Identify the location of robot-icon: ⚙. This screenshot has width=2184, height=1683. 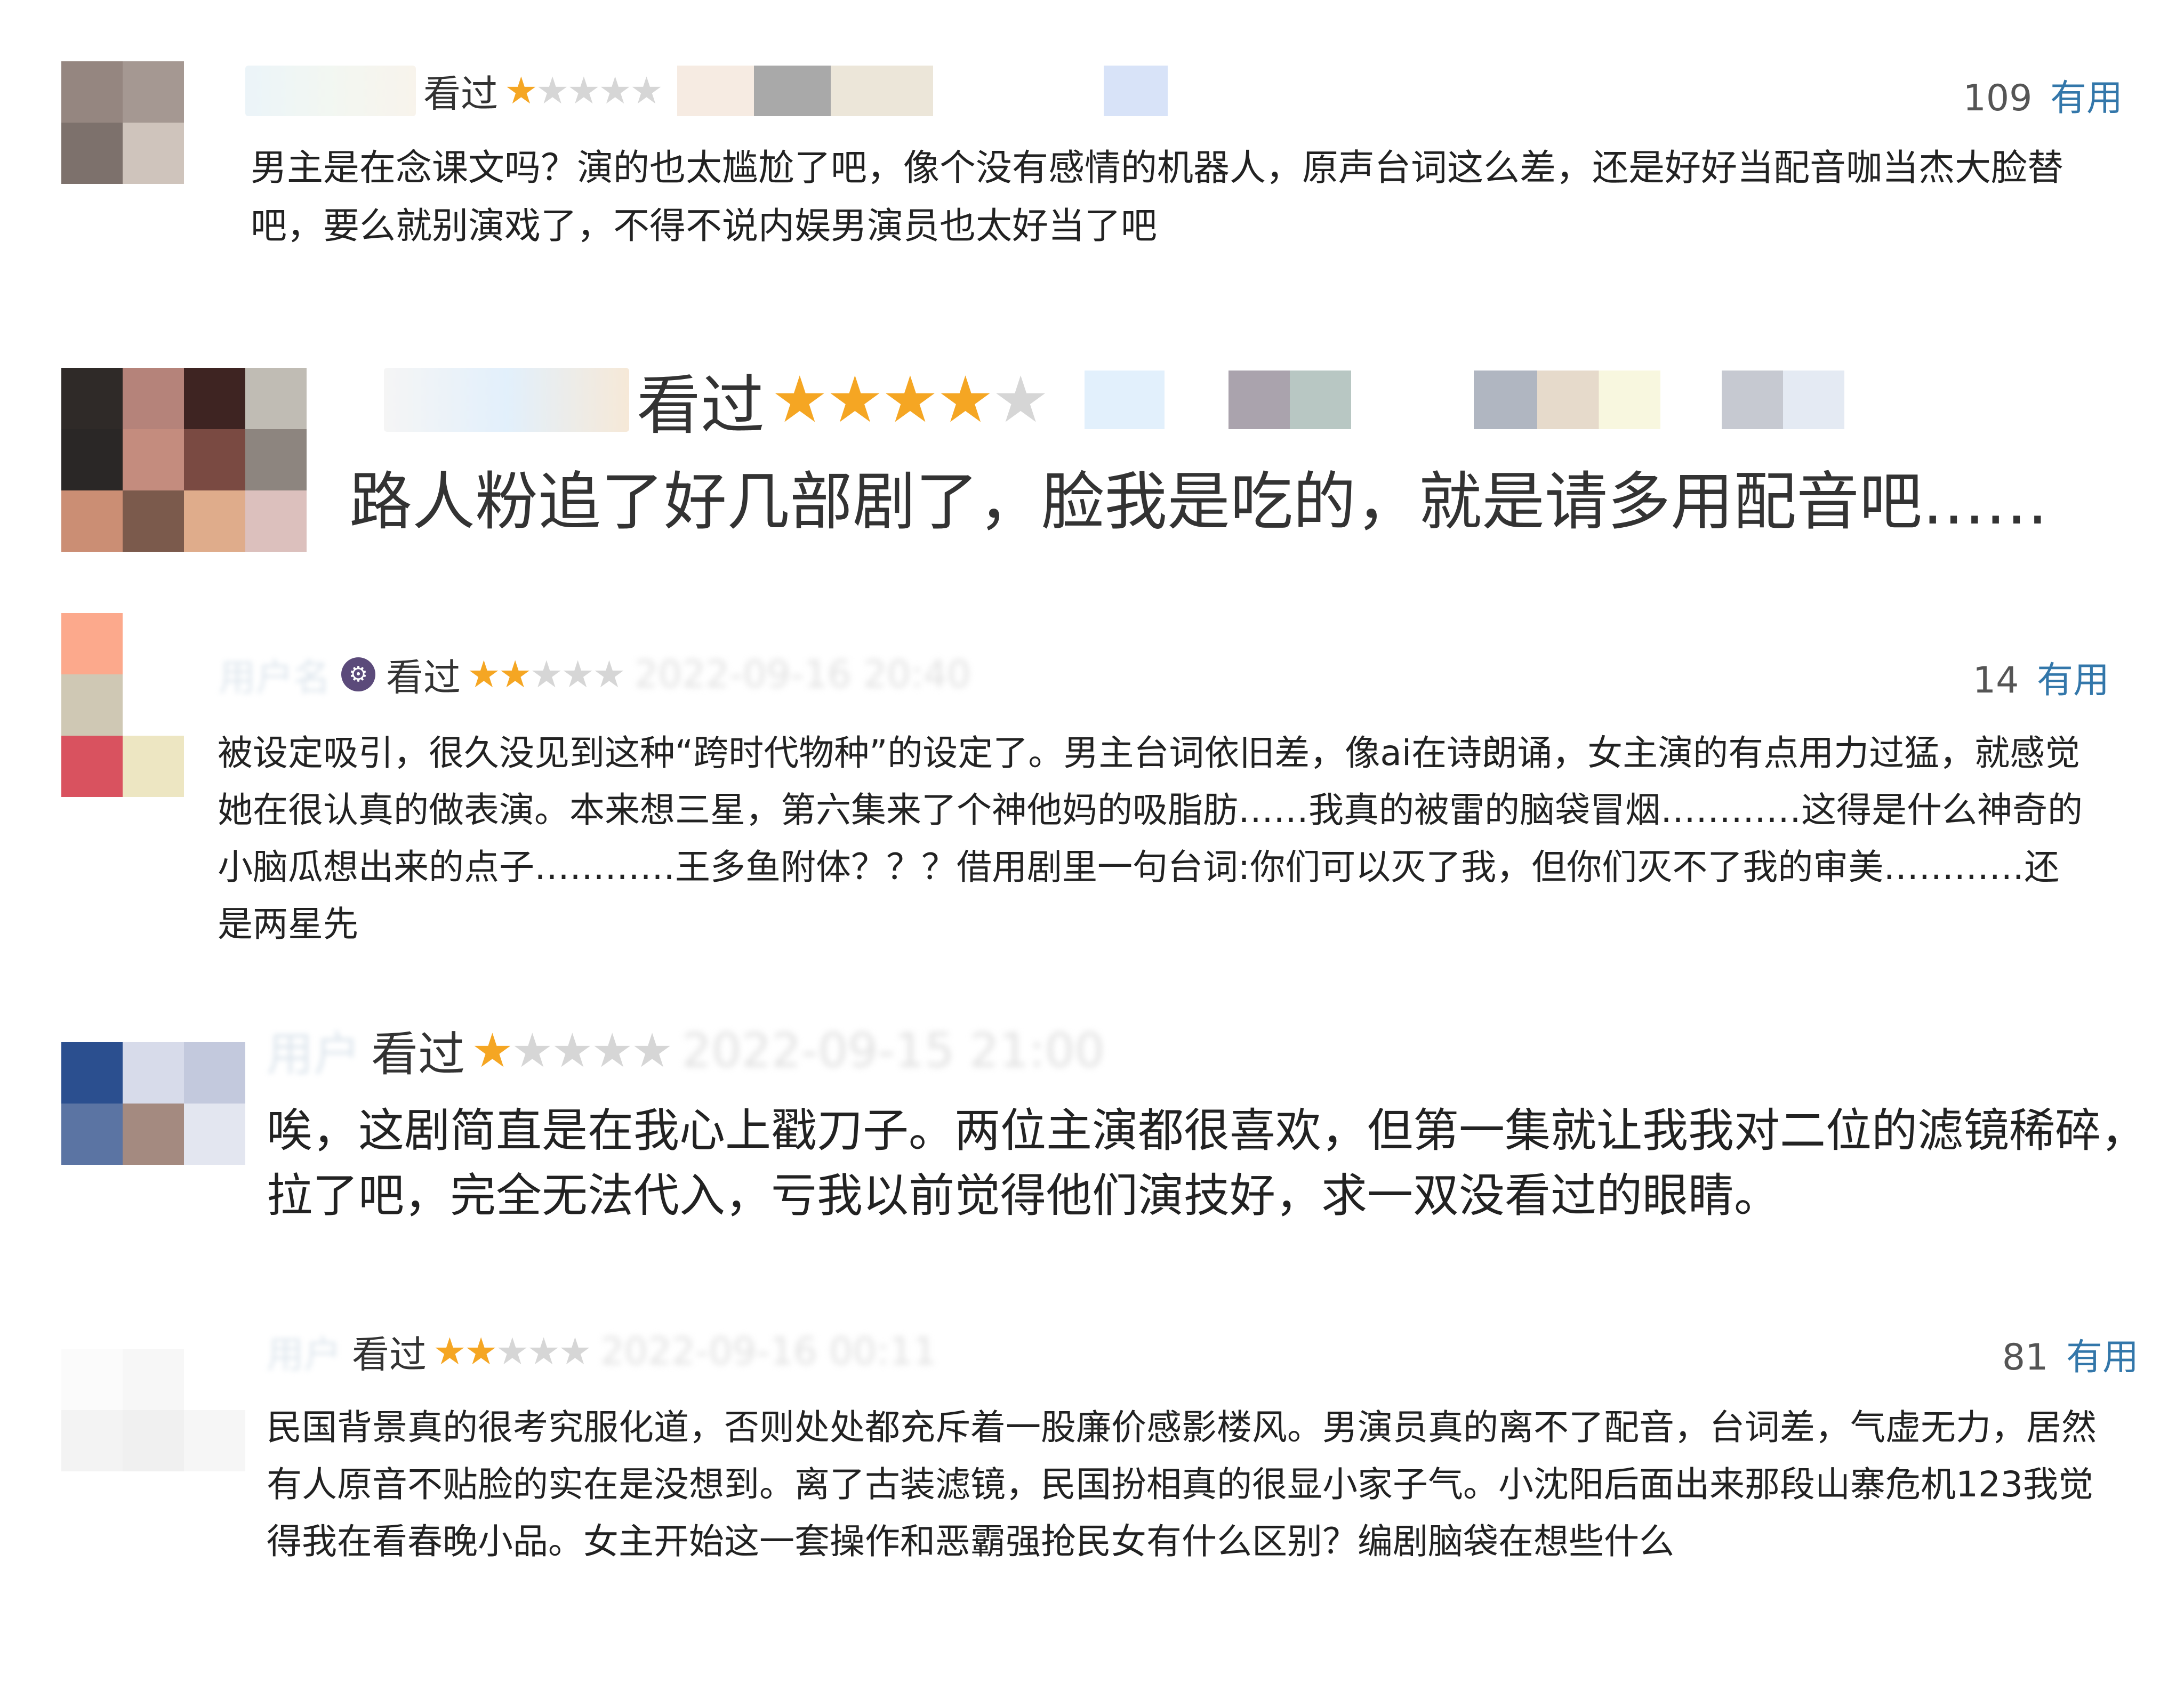
(358, 674).